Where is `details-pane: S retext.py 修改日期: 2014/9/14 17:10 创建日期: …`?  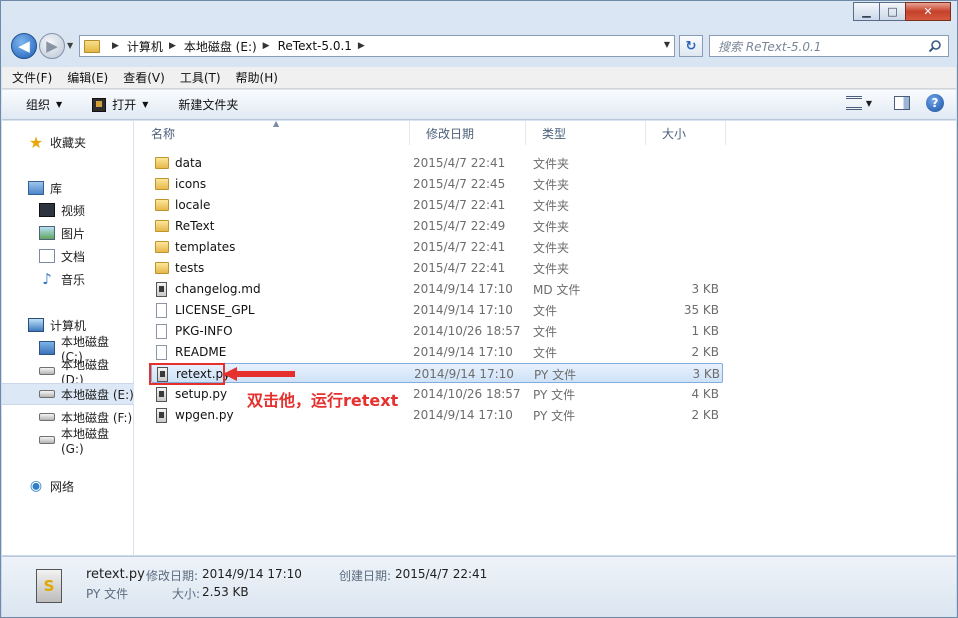 details-pane: S retext.py 修改日期: 2014/9/14 17:10 创建日期: … is located at coordinates (479, 586).